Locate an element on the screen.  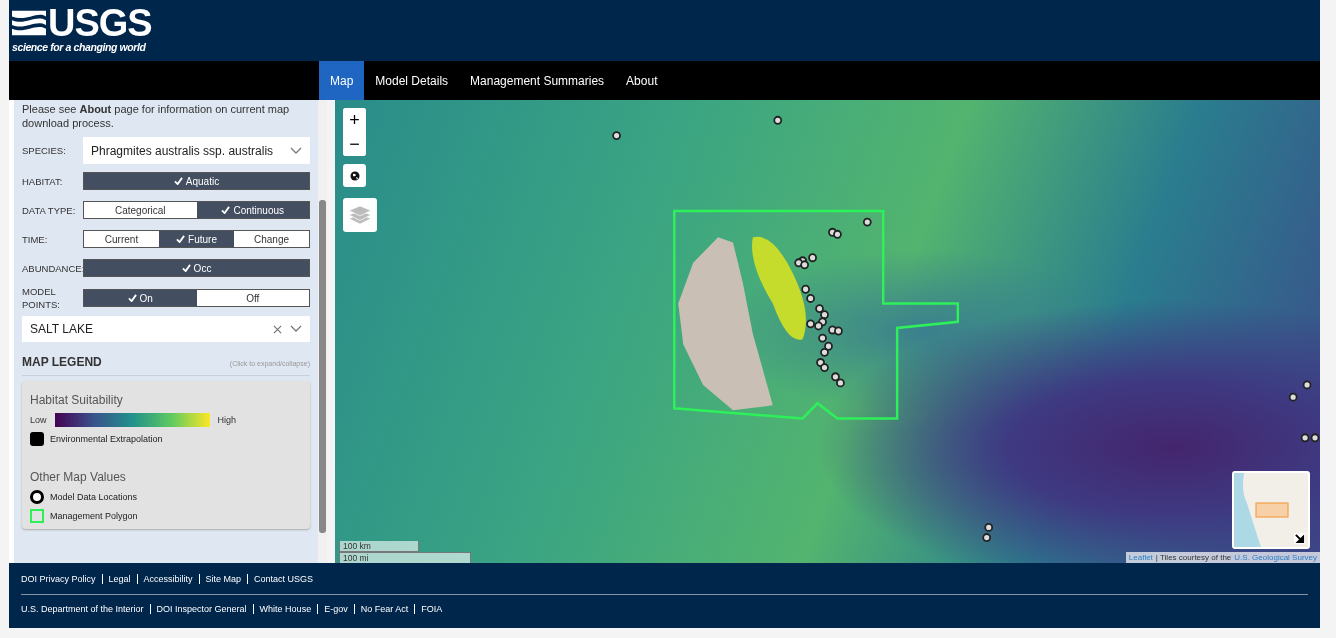
footer-link: FOIA is located at coordinates (431, 609).